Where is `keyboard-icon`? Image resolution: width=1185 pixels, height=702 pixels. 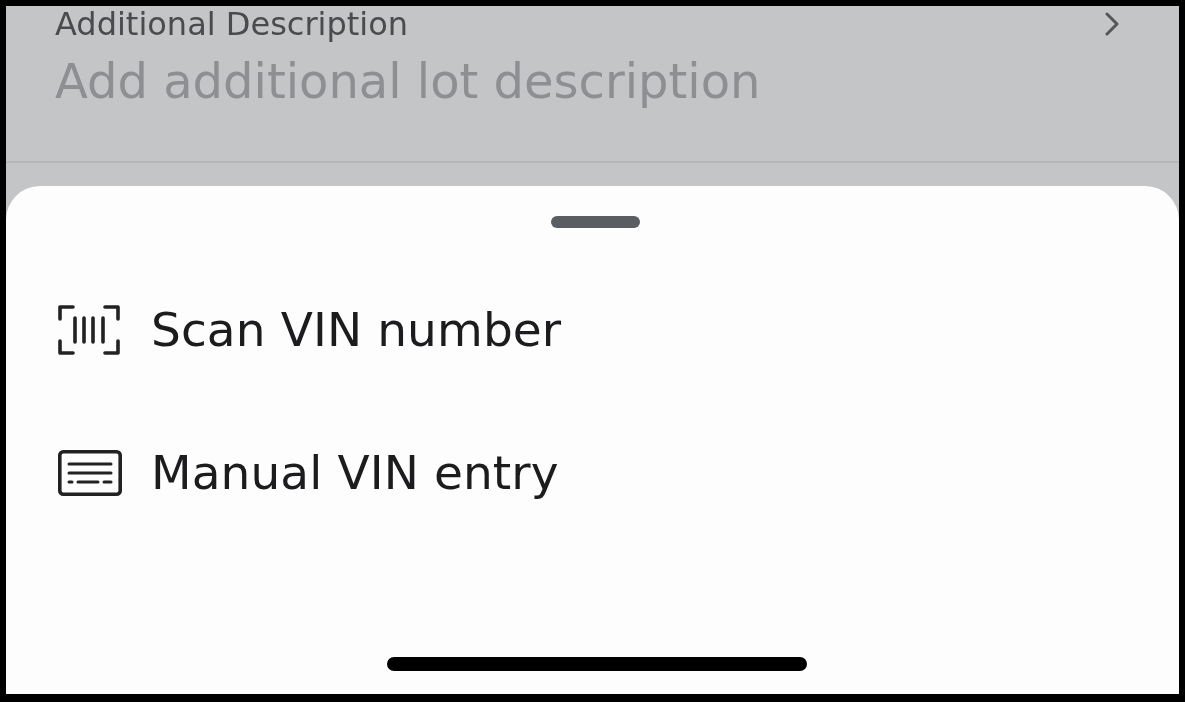
keyboard-icon is located at coordinates (90, 472).